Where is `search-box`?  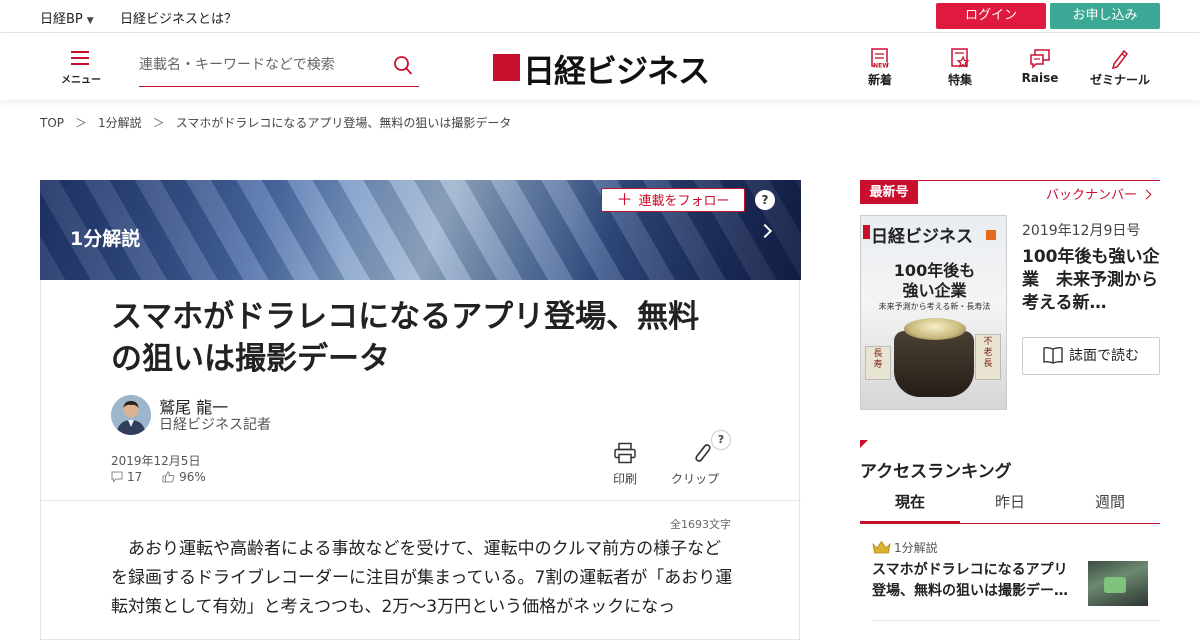
search-box is located at coordinates (279, 66).